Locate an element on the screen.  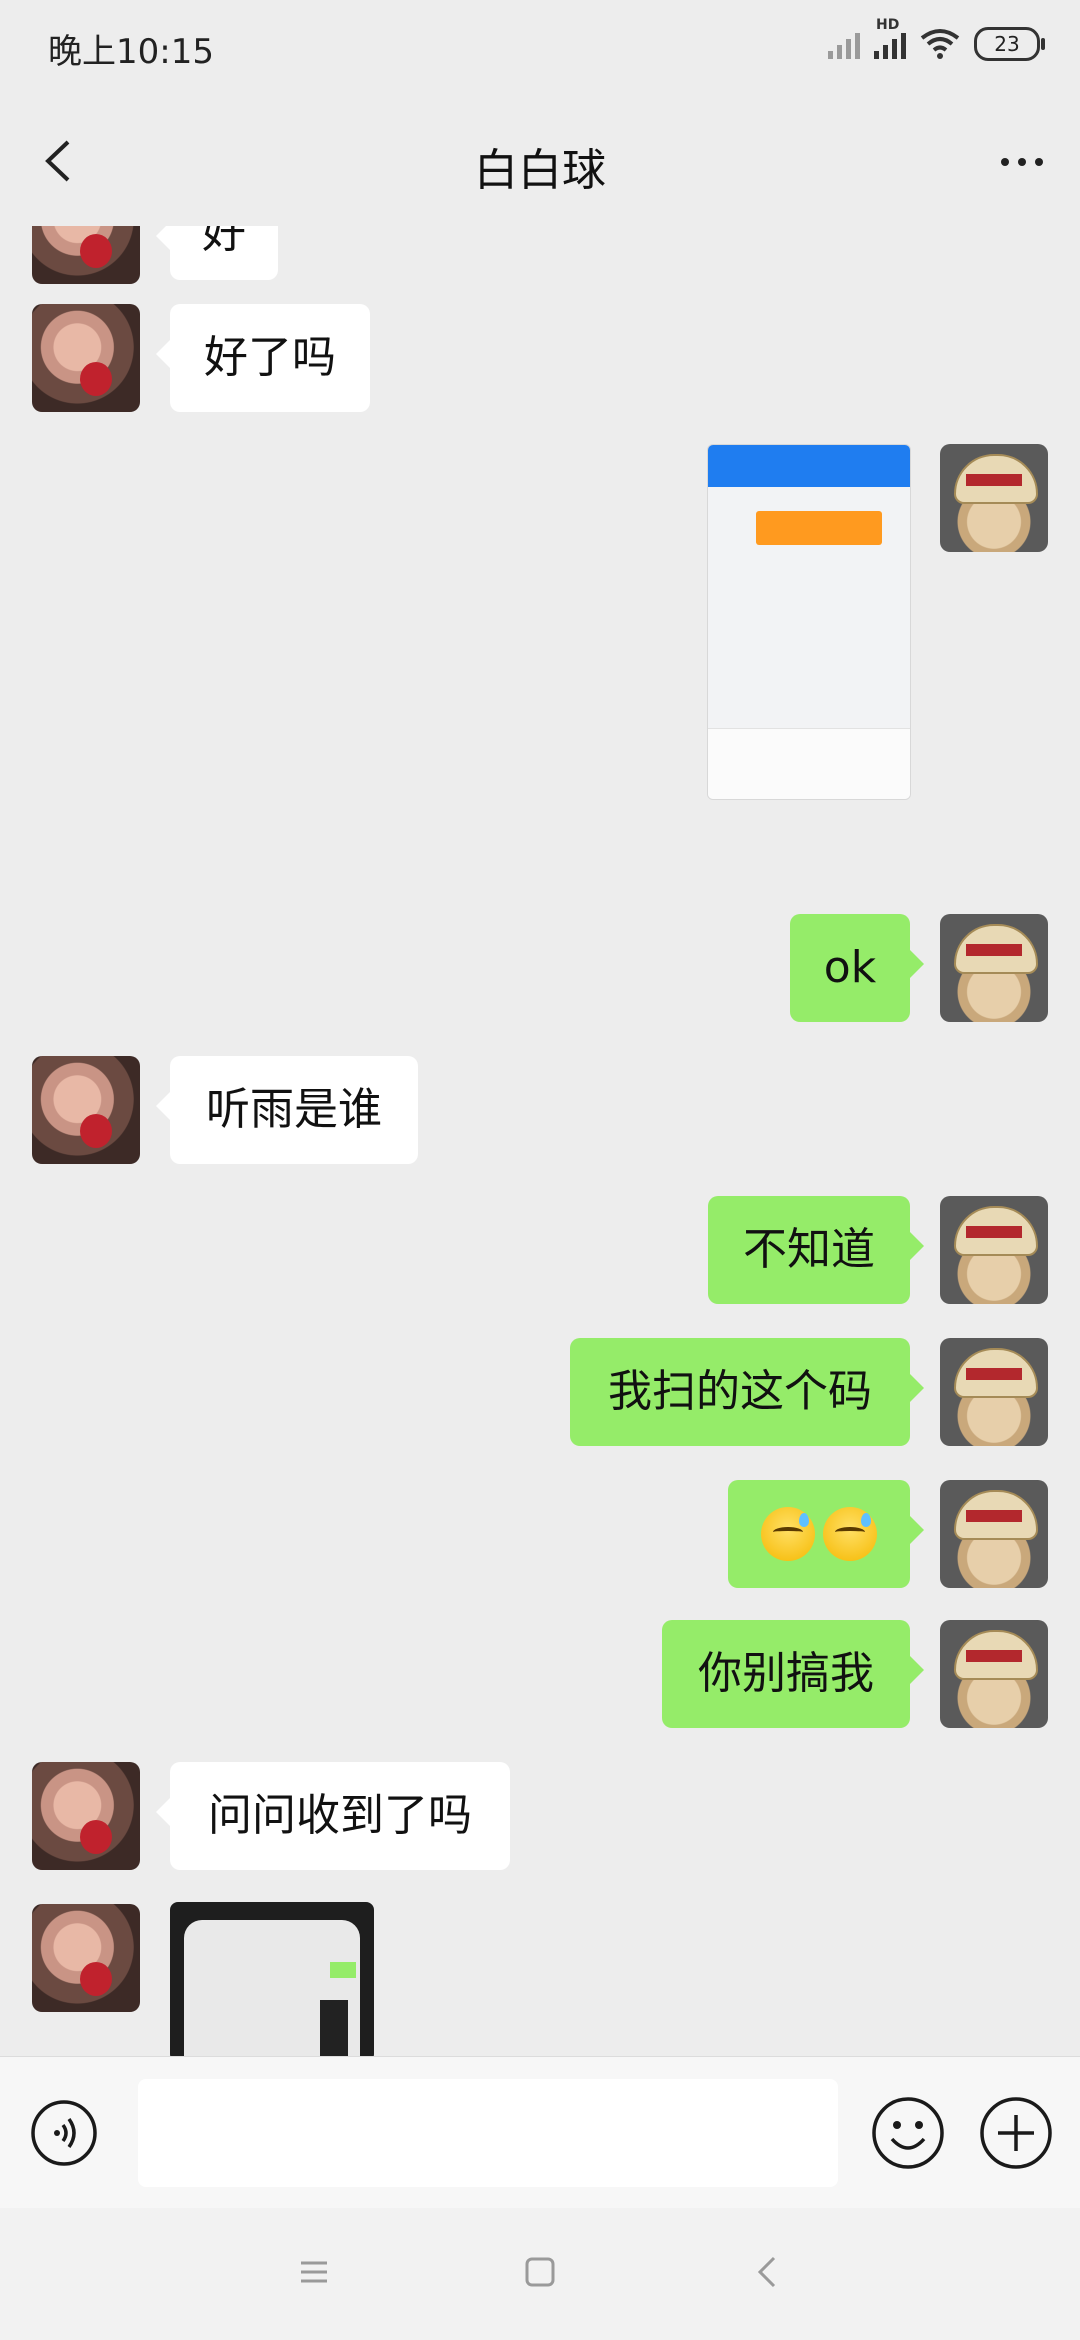
image-footer is located at coordinates (809, 763).